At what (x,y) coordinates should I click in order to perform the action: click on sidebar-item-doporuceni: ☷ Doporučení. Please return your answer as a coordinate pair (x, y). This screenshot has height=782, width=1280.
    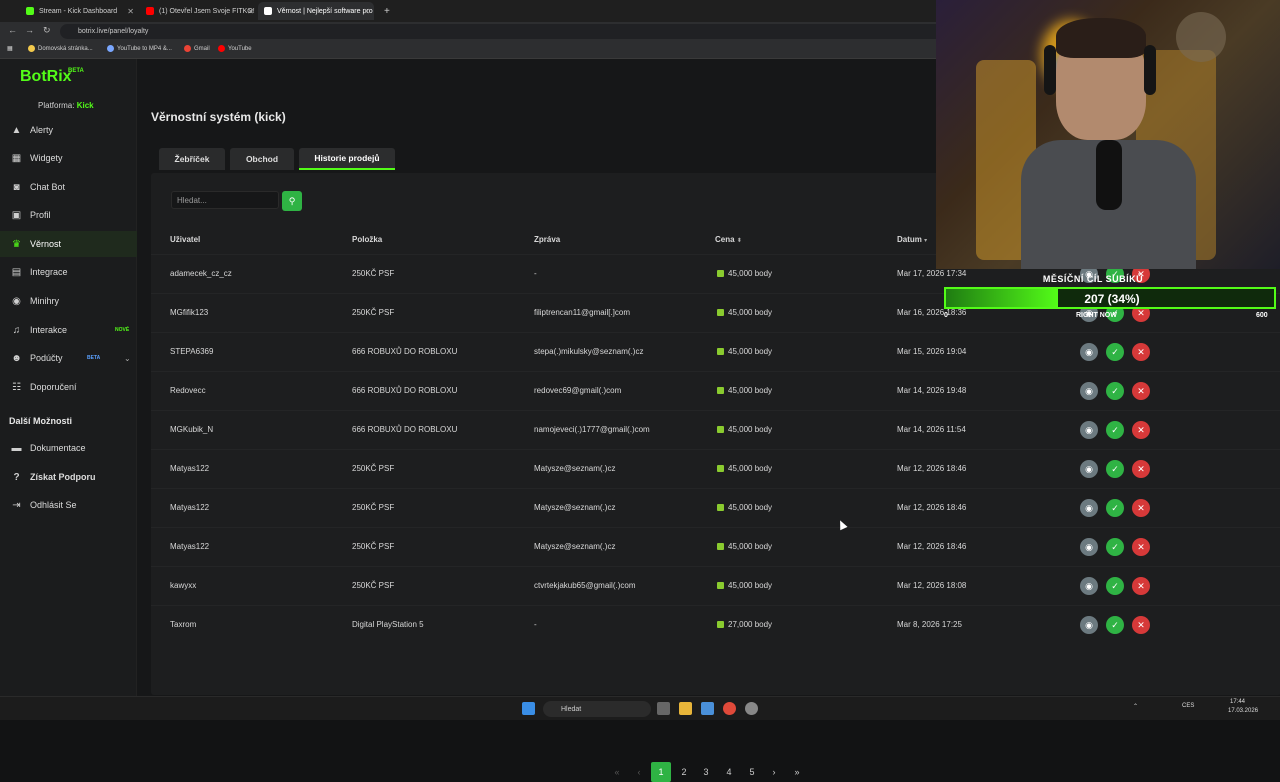
    Looking at the image, I should click on (68, 387).